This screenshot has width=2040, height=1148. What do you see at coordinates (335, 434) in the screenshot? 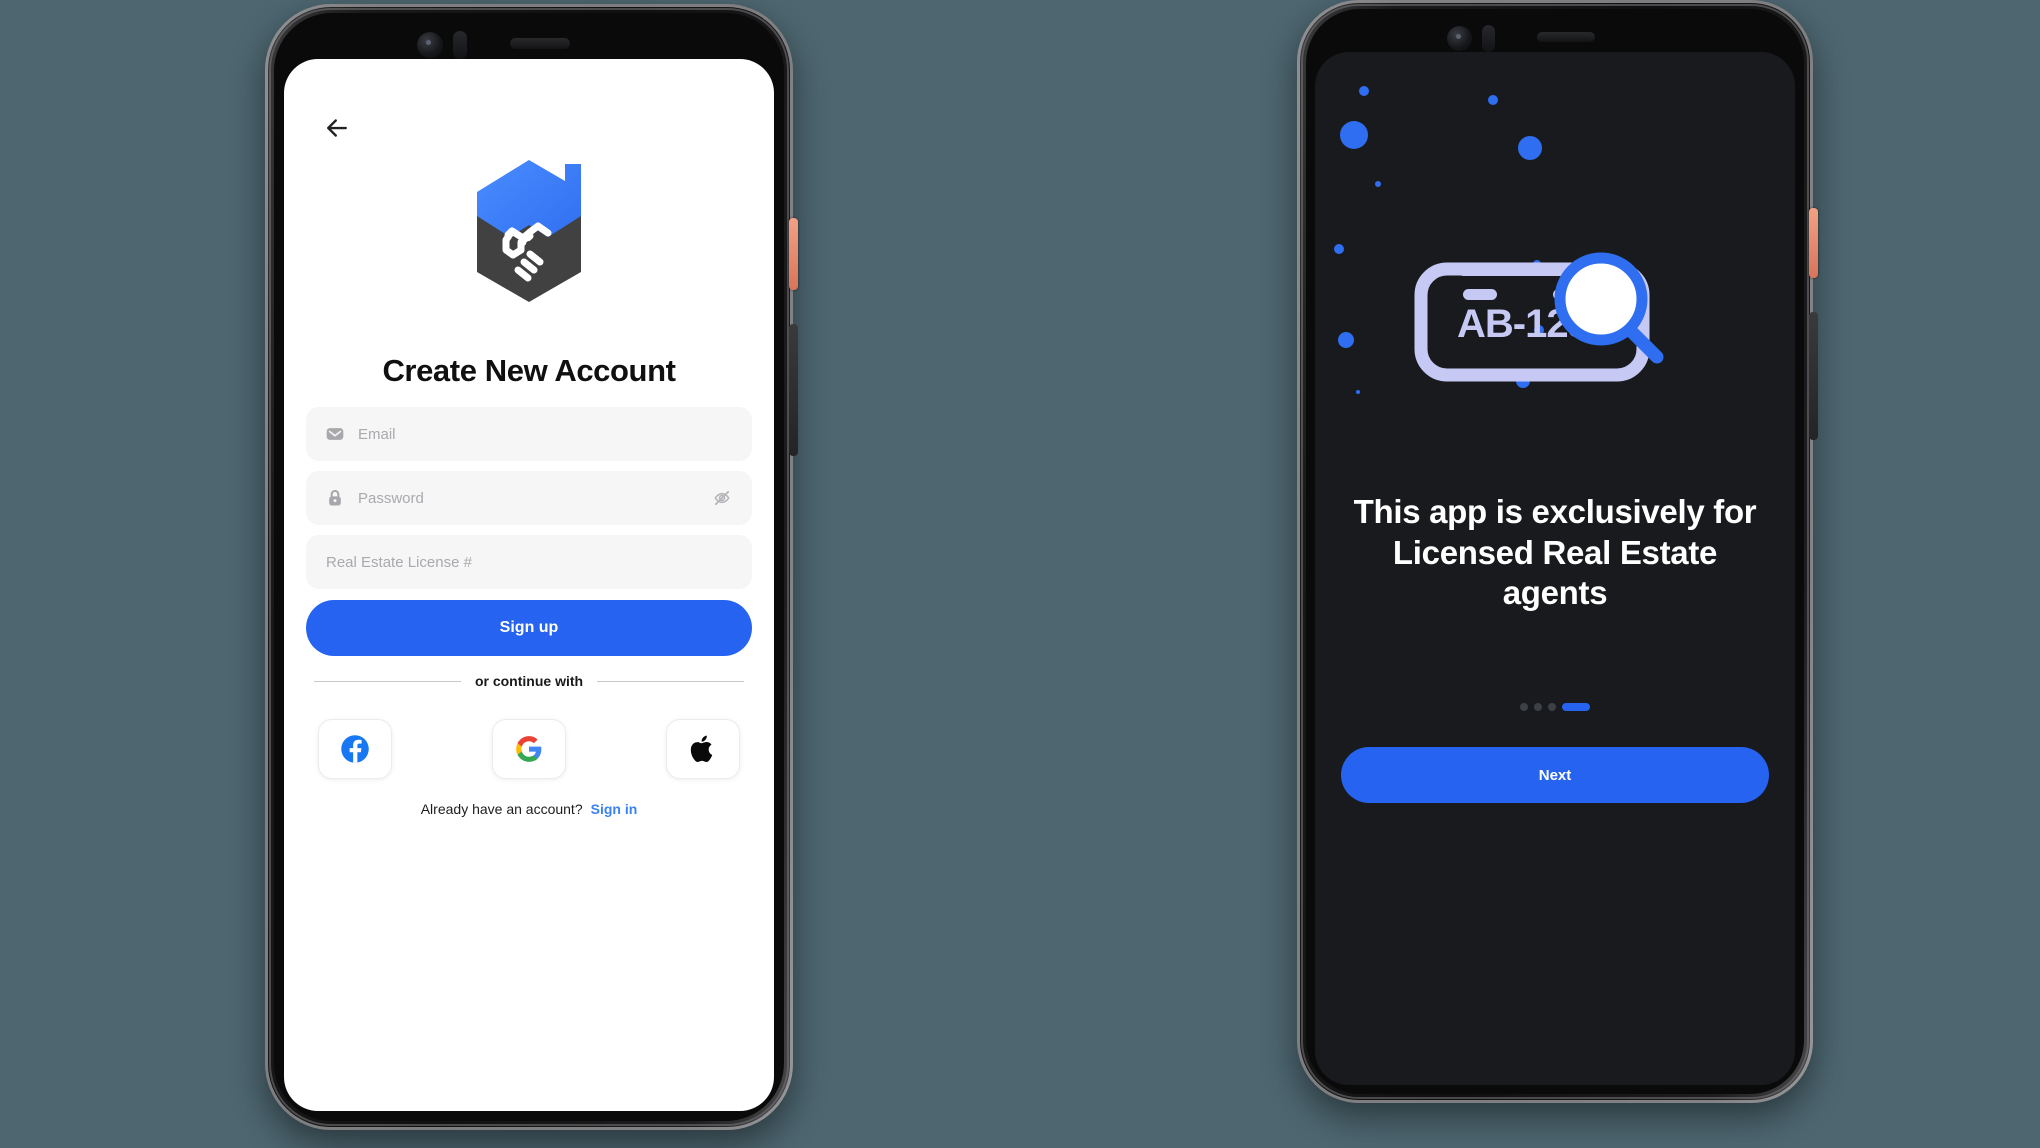
I see `envelope-icon` at bounding box center [335, 434].